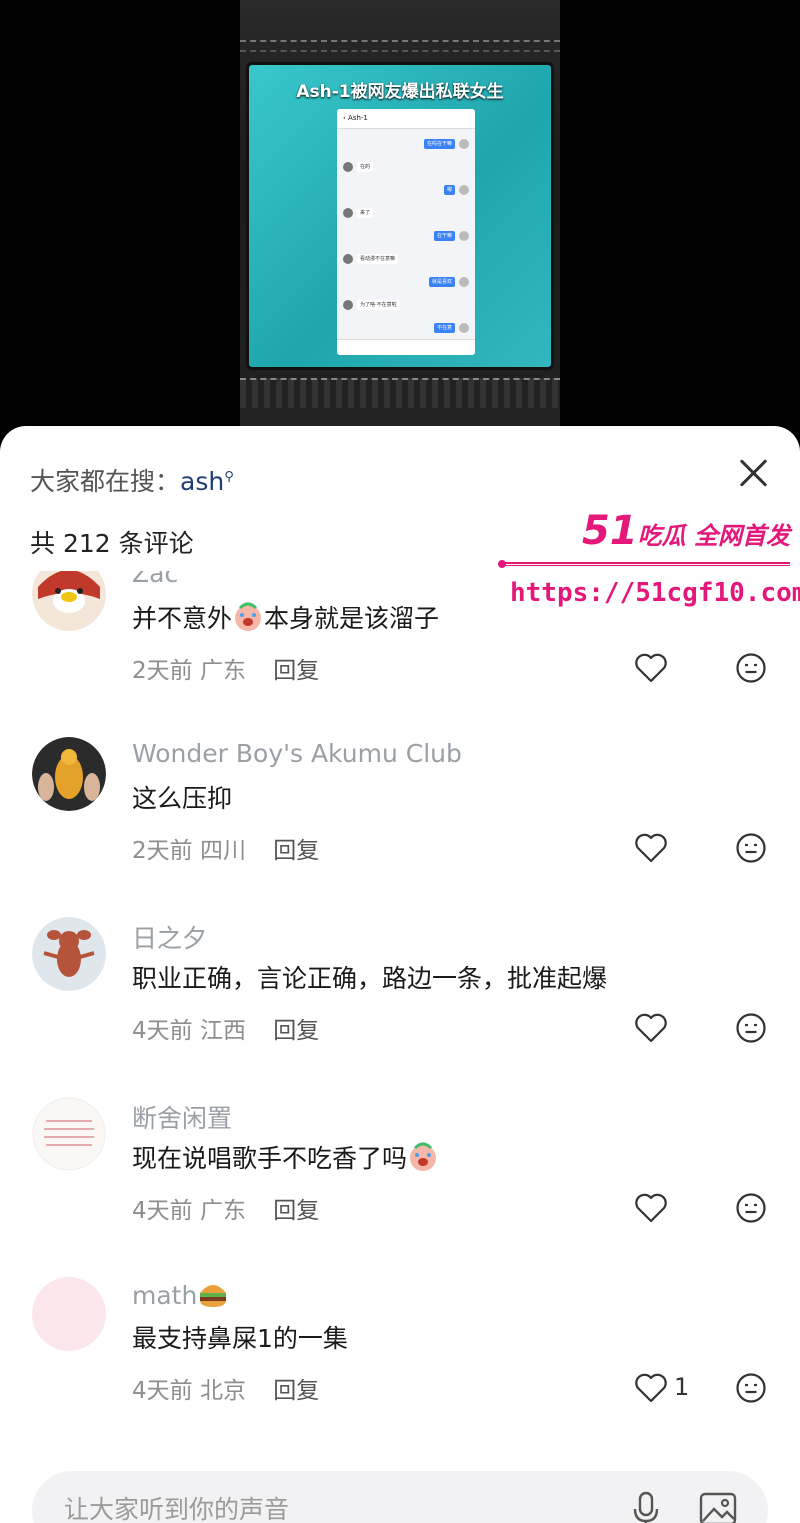 The height and width of the screenshot is (1523, 800). Describe the element at coordinates (400, 821) in the screenshot. I see `comment-item: Wonder Boy's Akumu Club 这么压抑 2天前 四川 回复` at that location.